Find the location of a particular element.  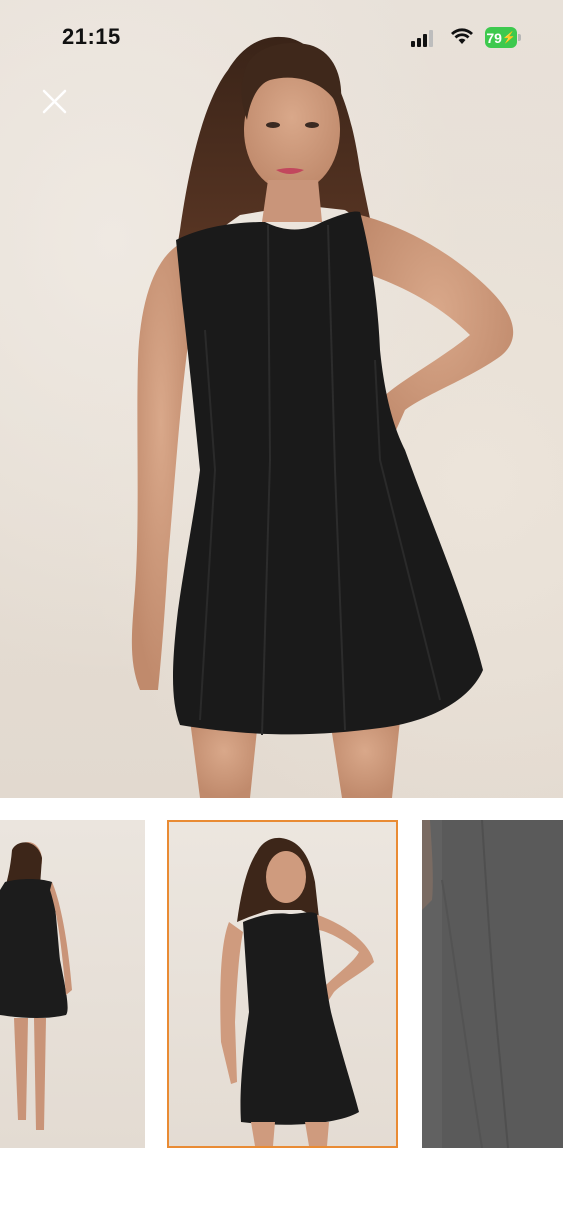

thumbnail-2-photo is located at coordinates (297, 991).